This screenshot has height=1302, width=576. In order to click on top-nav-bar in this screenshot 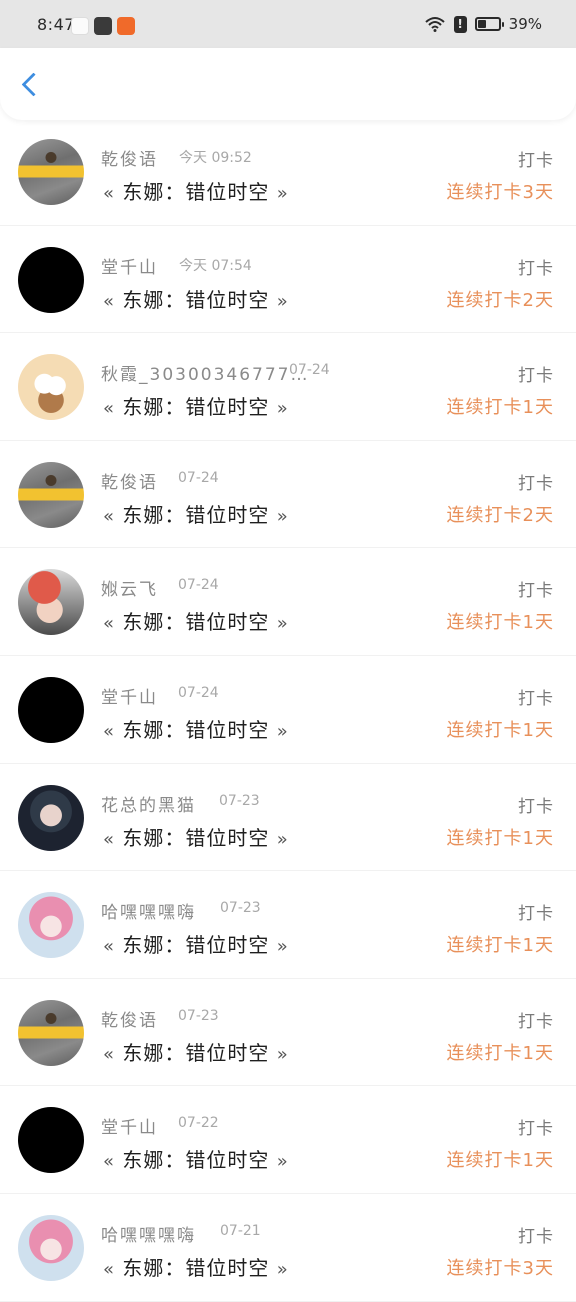, I will do `click(288, 84)`.